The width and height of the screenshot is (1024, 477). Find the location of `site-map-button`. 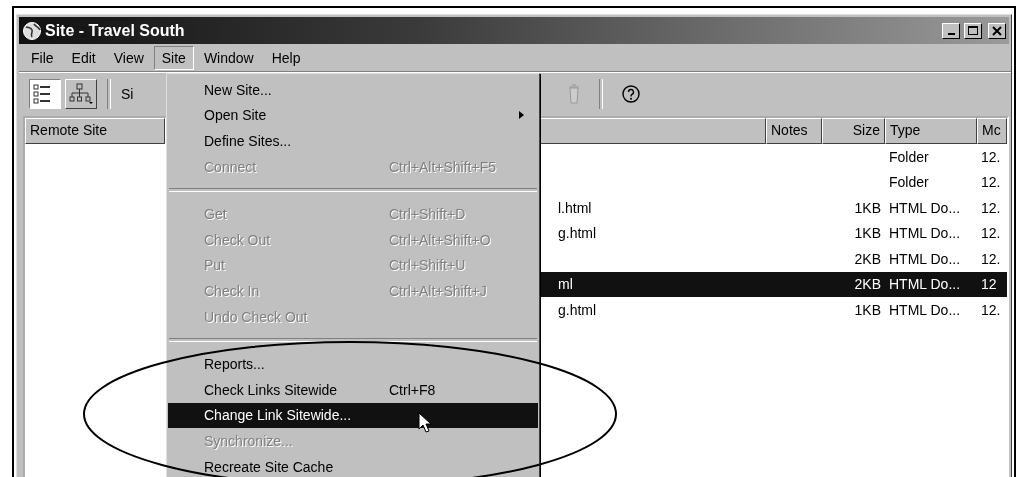

site-map-button is located at coordinates (81, 94).